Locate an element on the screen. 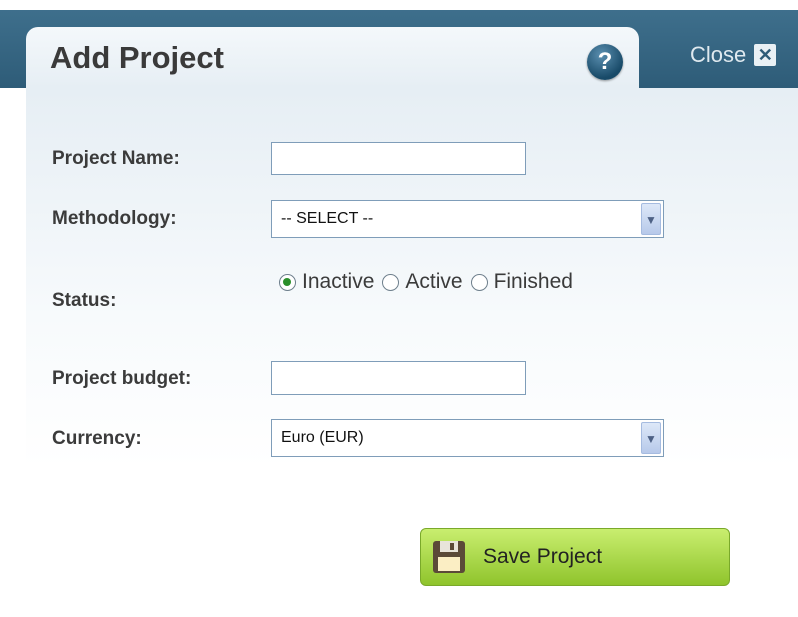  currency-select: Euro (EUR) ▼ is located at coordinates (467, 438).